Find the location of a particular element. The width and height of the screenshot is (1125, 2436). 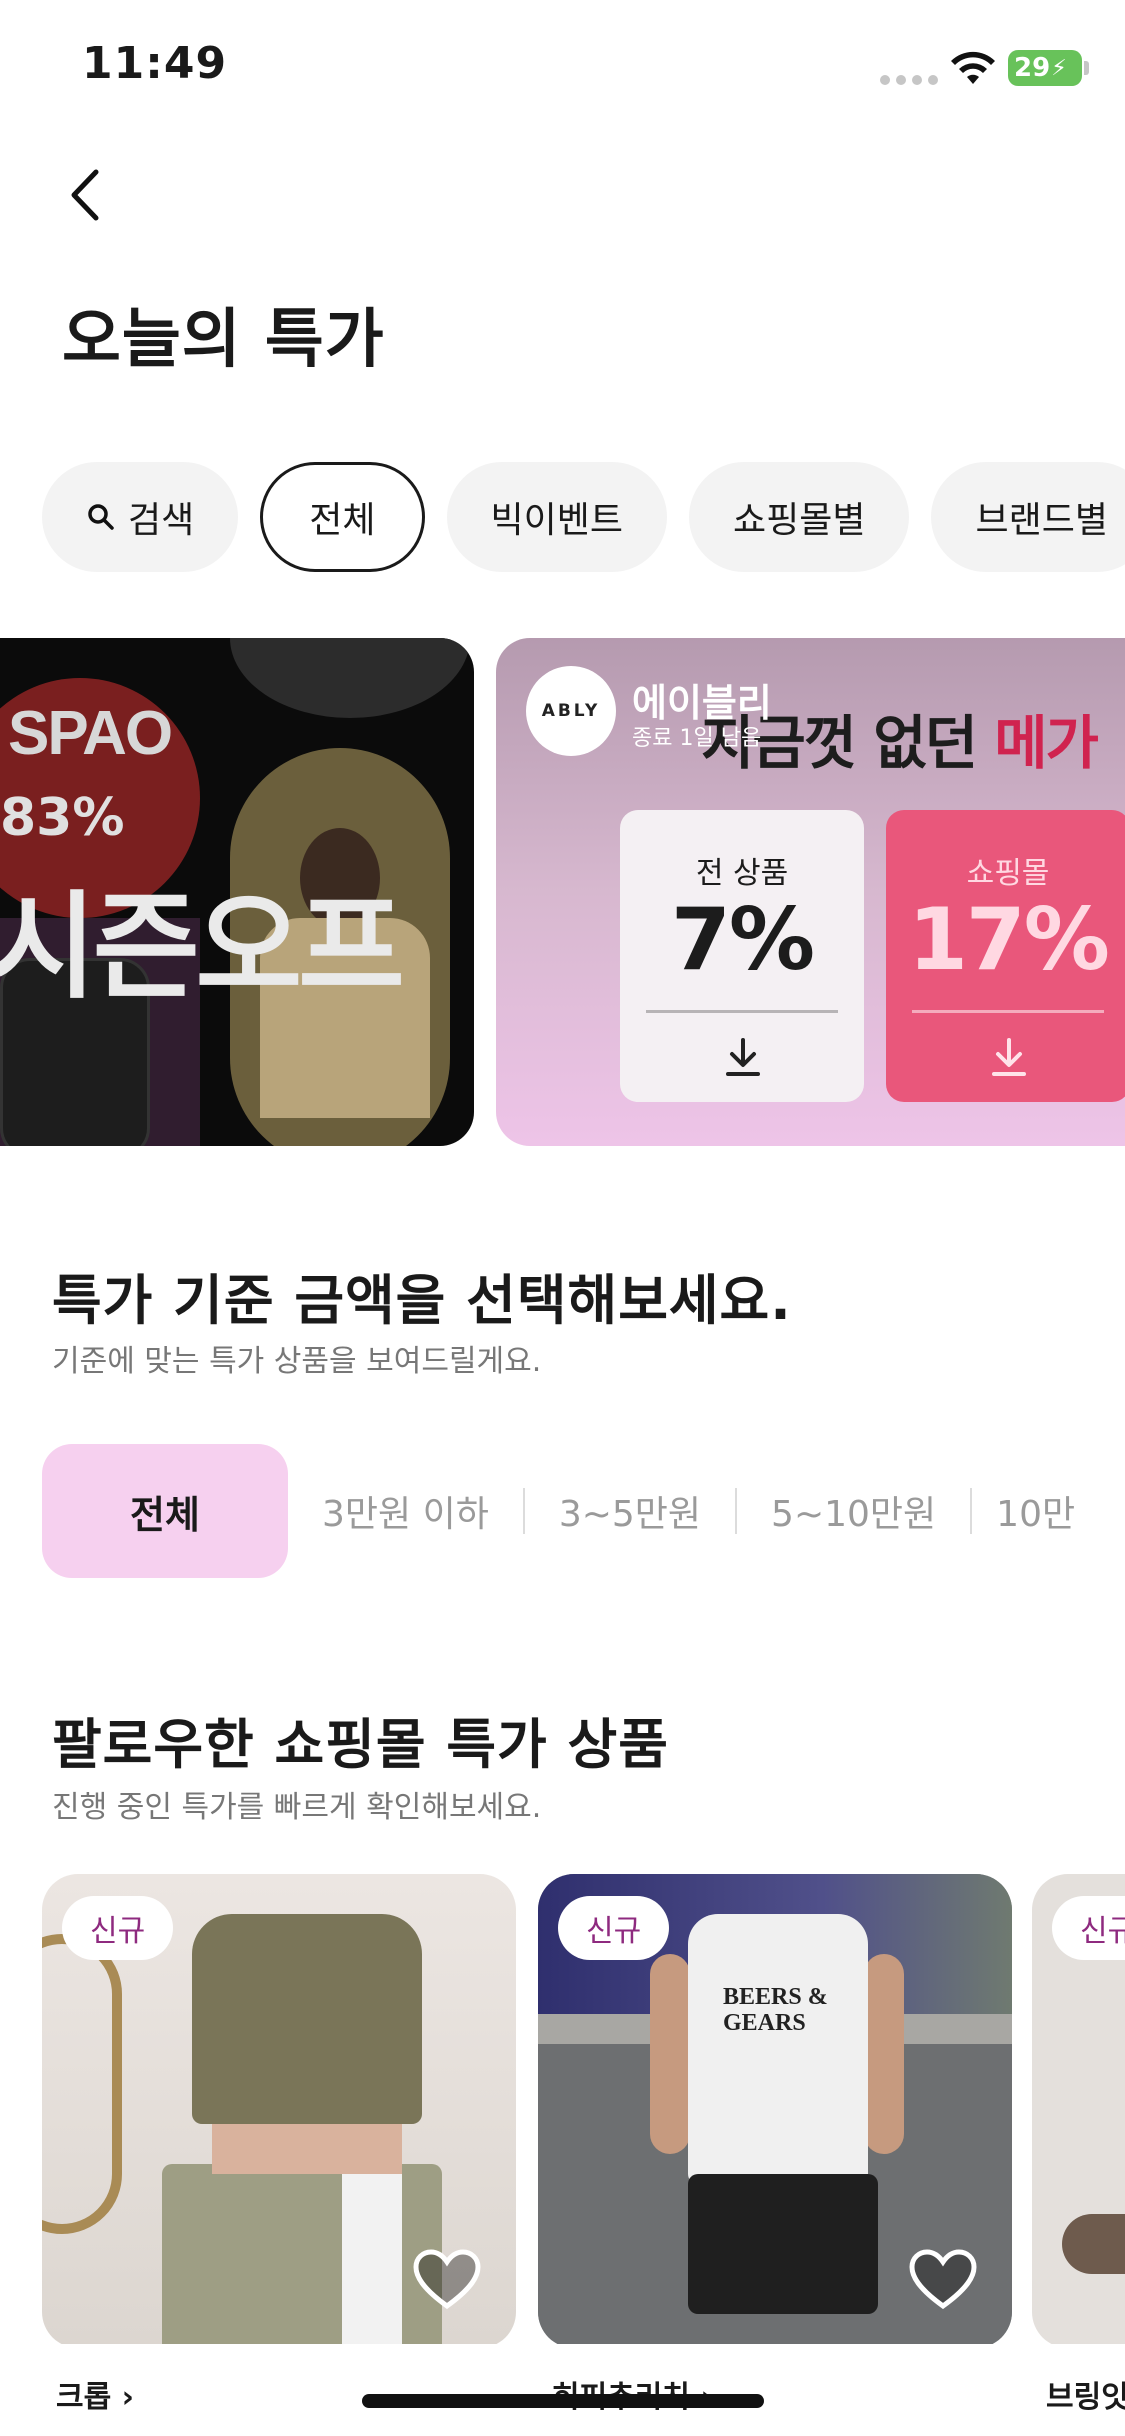

filter-chip-row: 검색 전체 빅이벤트 쇼핑몰별 브랜드별 is located at coordinates (583, 517).